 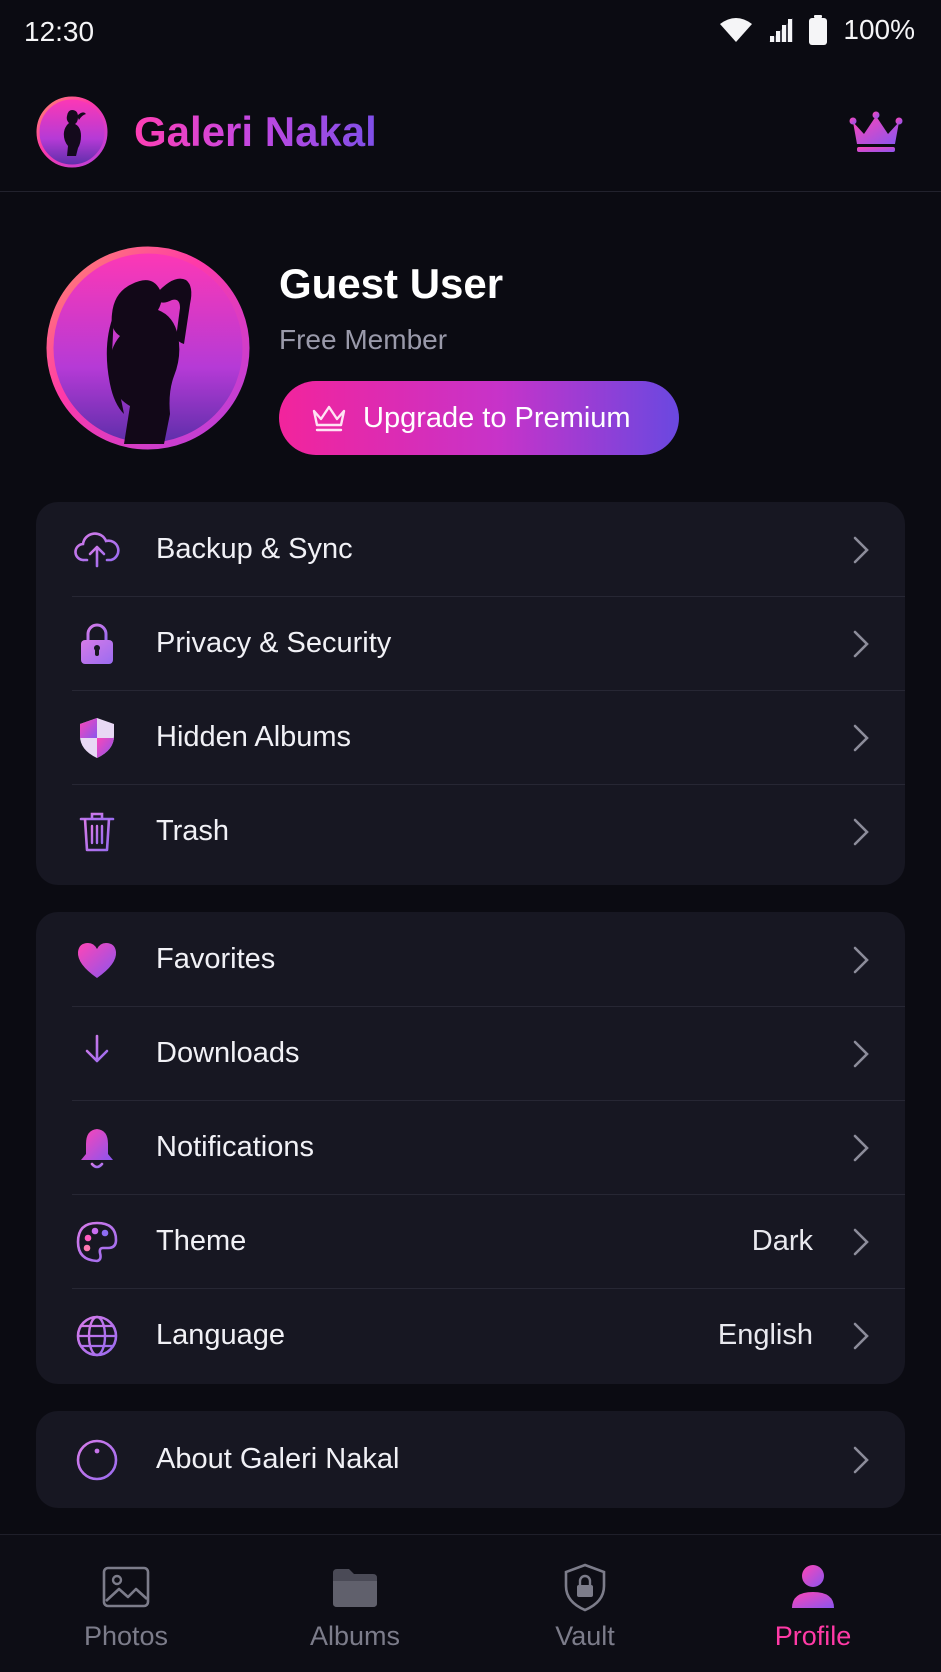 I want to click on menu-item-trash: Trash, so click(x=470, y=831).